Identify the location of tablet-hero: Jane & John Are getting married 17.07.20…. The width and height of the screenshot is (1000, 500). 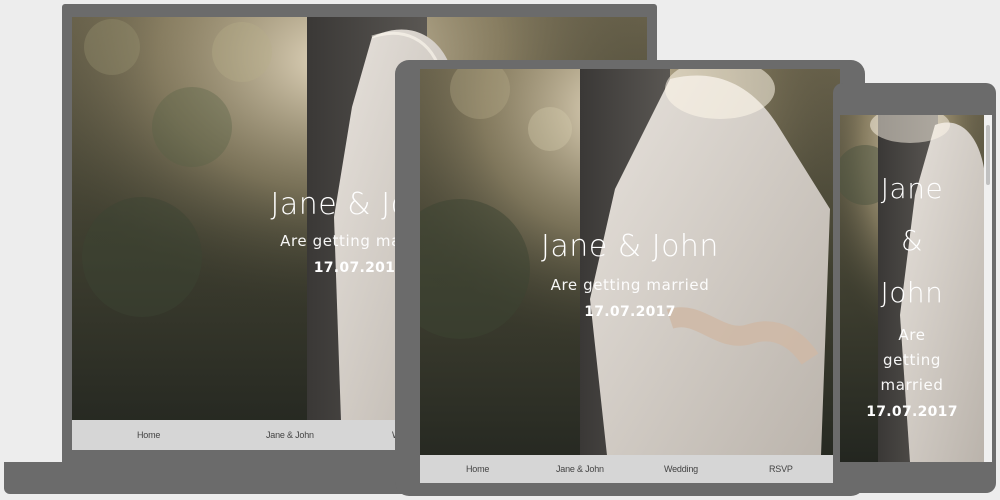
(630, 274).